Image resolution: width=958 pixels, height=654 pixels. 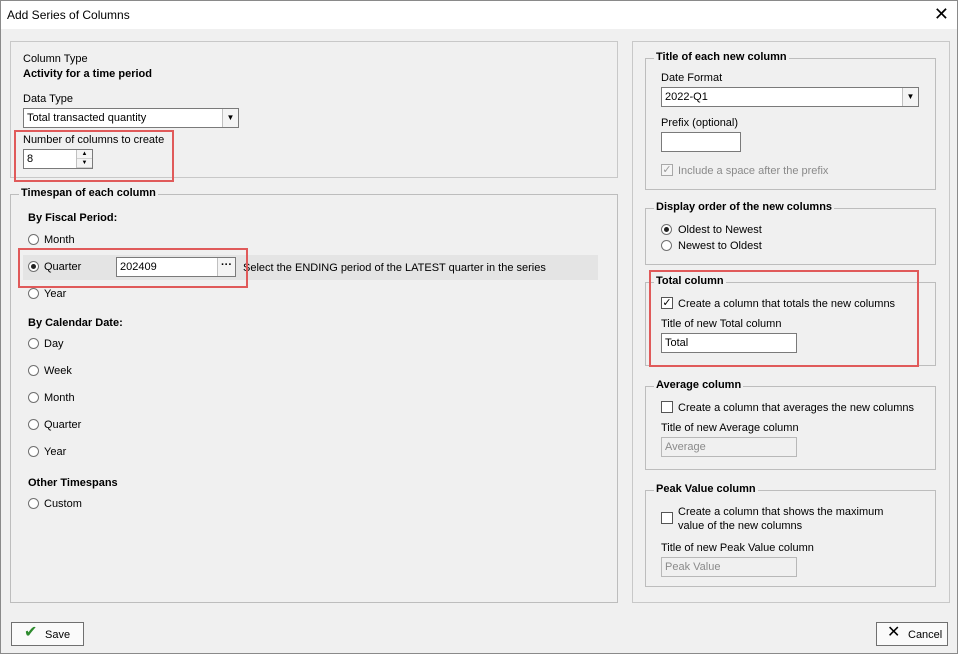 I want to click on calendar-week-label: Week, so click(x=58, y=371).